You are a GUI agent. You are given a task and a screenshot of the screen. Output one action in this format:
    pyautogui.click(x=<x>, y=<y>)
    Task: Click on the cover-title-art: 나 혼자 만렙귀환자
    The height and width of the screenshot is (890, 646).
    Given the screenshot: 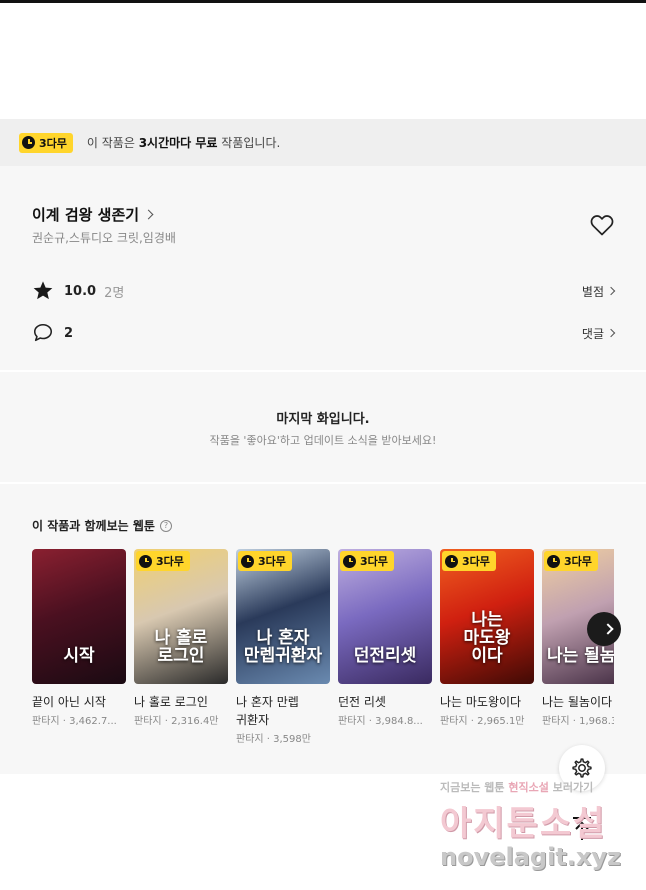 What is the action you would take?
    pyautogui.click(x=283, y=647)
    